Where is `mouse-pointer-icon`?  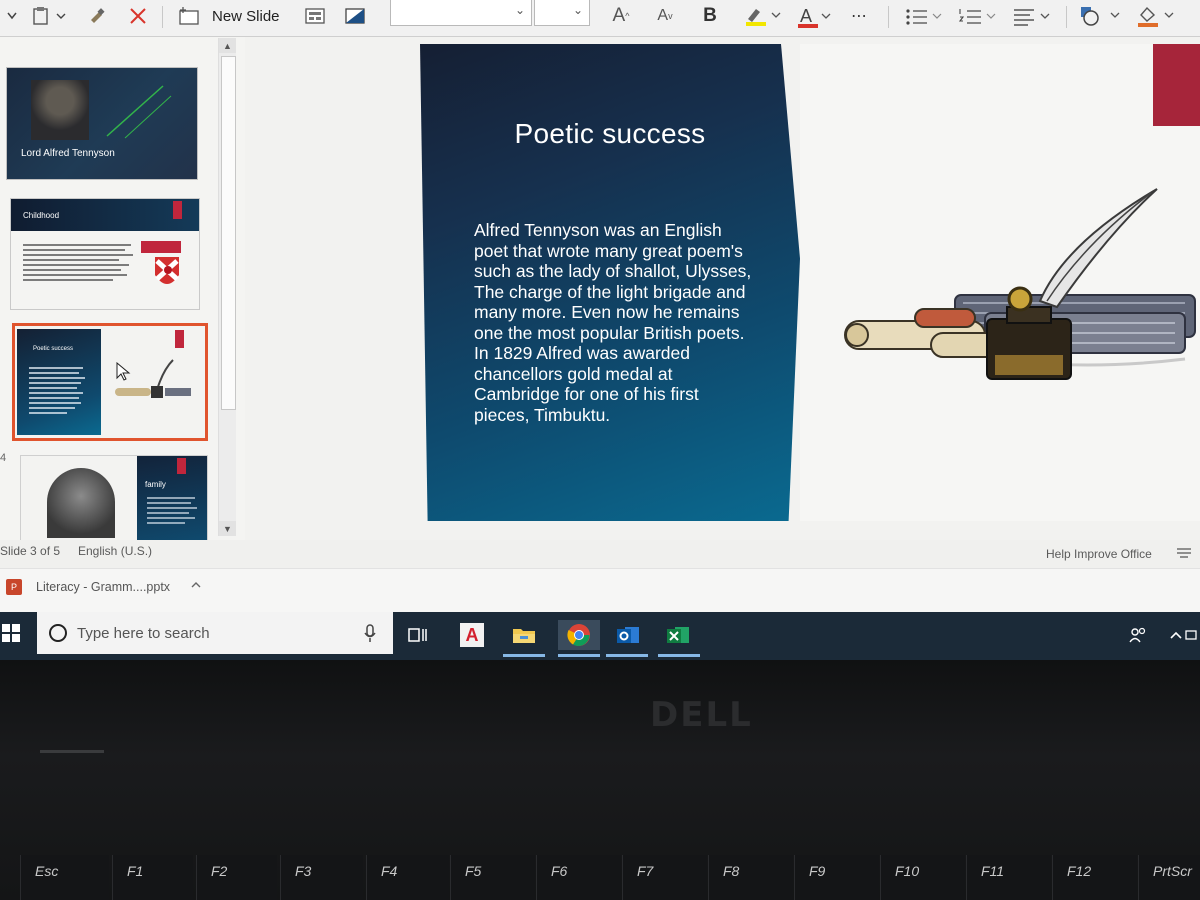
mouse-pointer-icon is located at coordinates (123, 371).